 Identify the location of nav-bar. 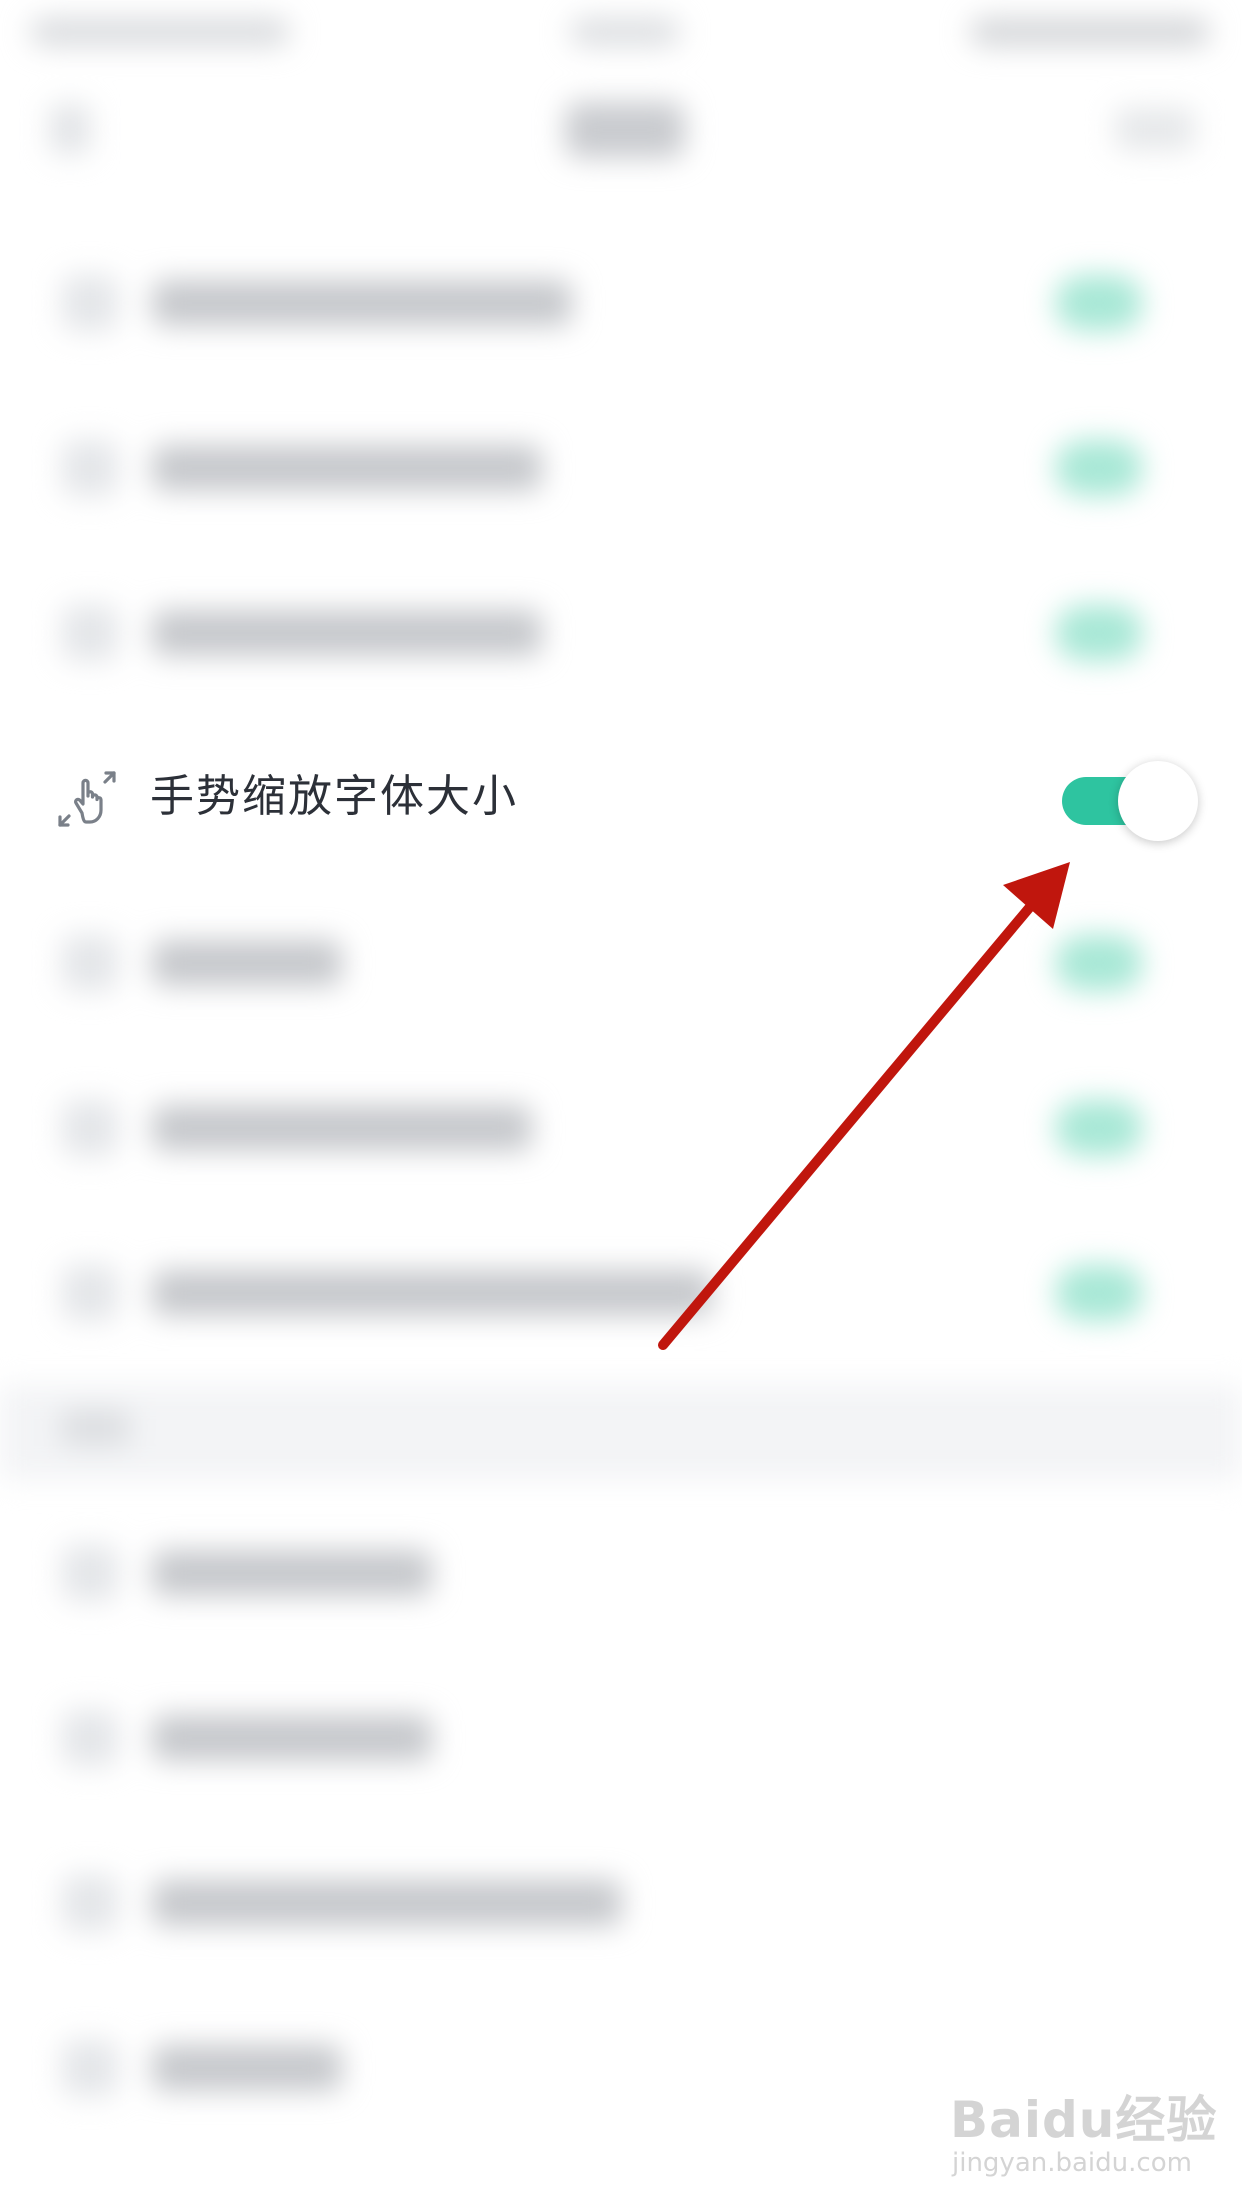
(621, 129).